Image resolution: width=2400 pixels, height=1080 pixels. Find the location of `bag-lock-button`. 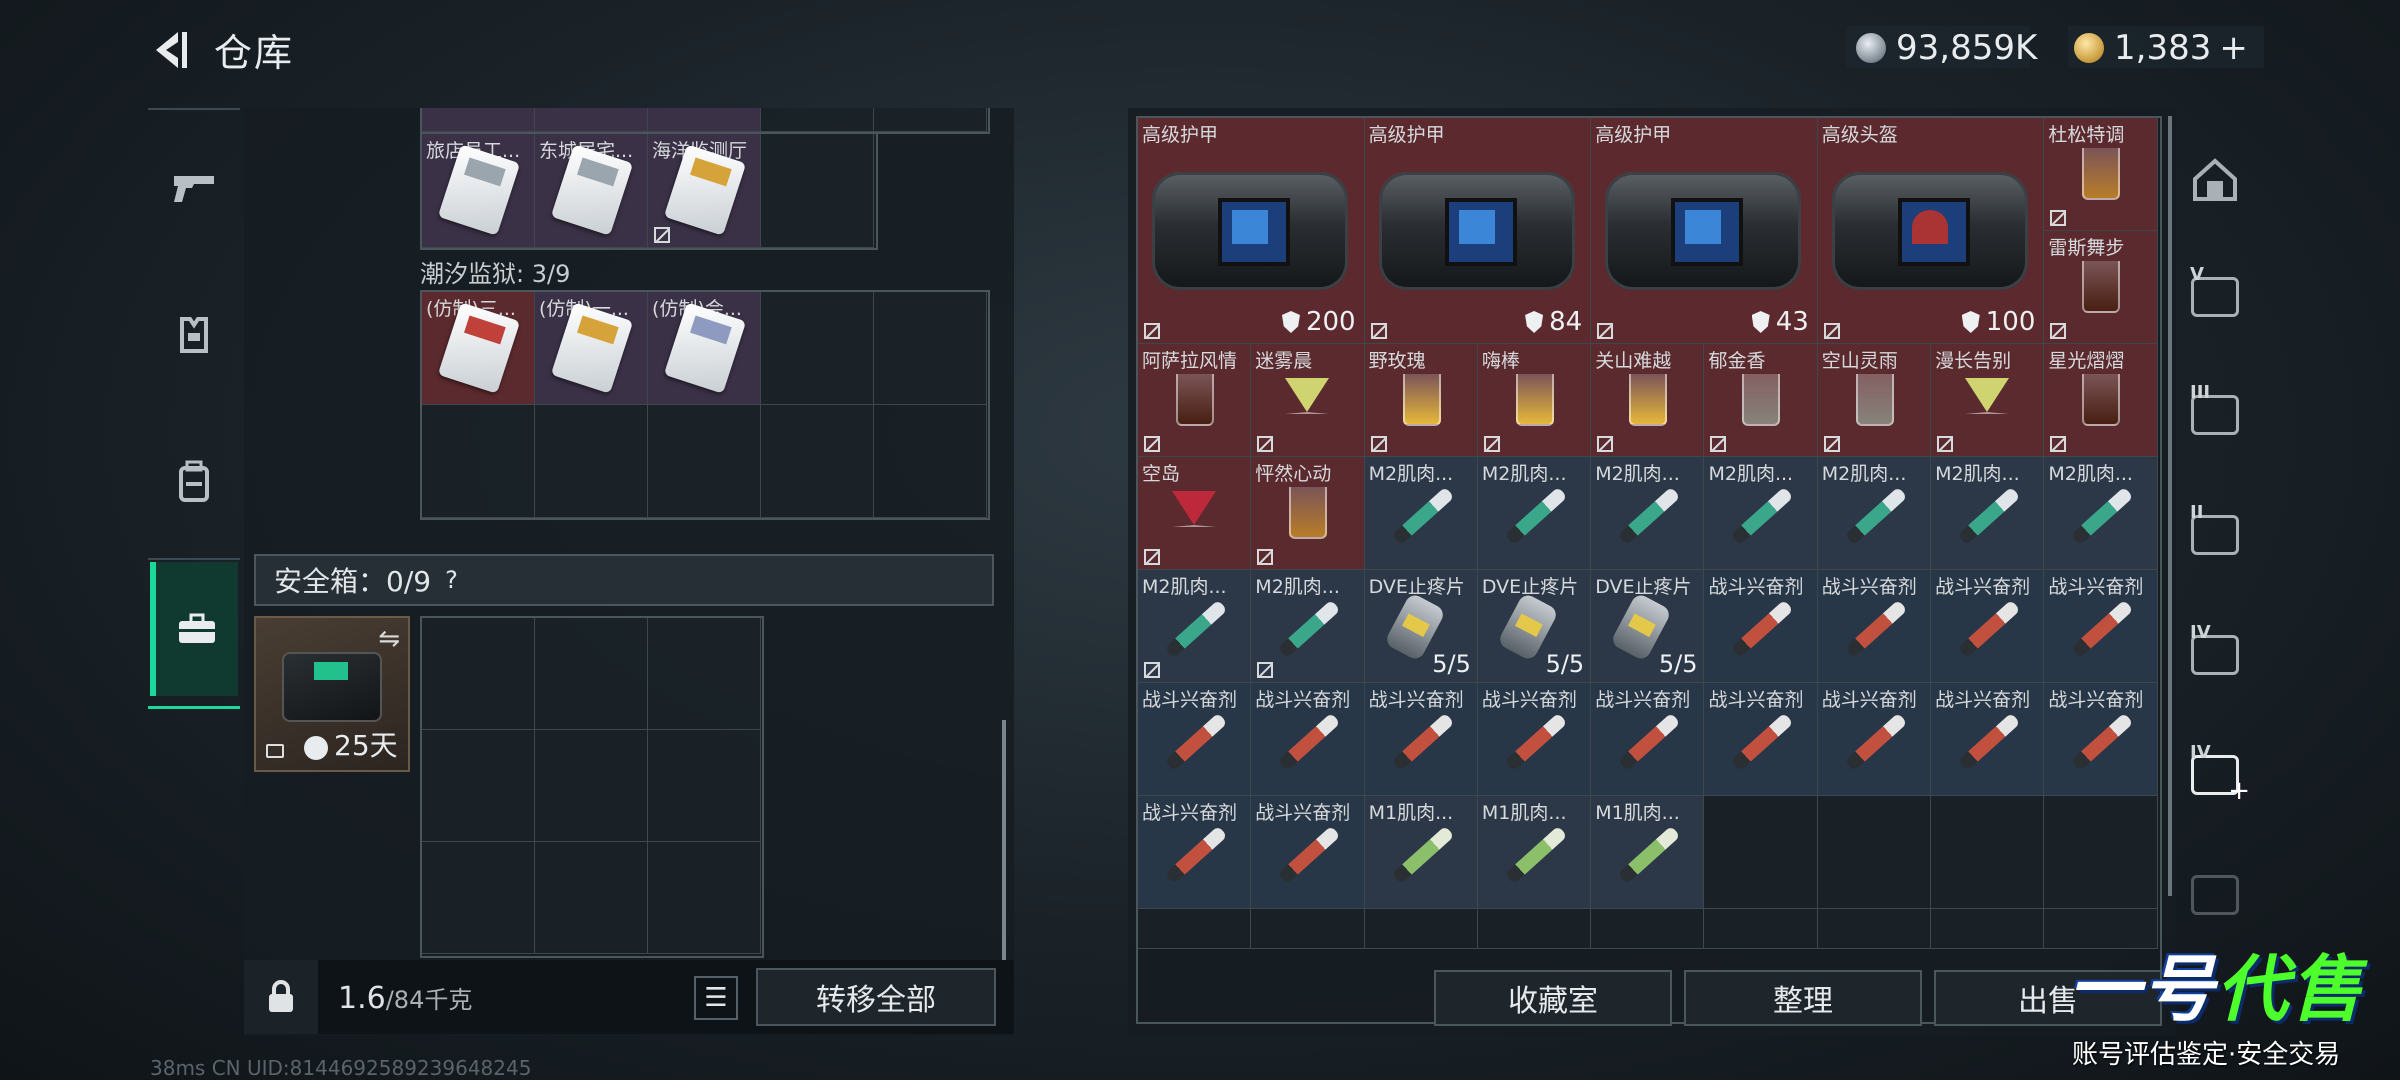

bag-lock-button is located at coordinates (281, 997).